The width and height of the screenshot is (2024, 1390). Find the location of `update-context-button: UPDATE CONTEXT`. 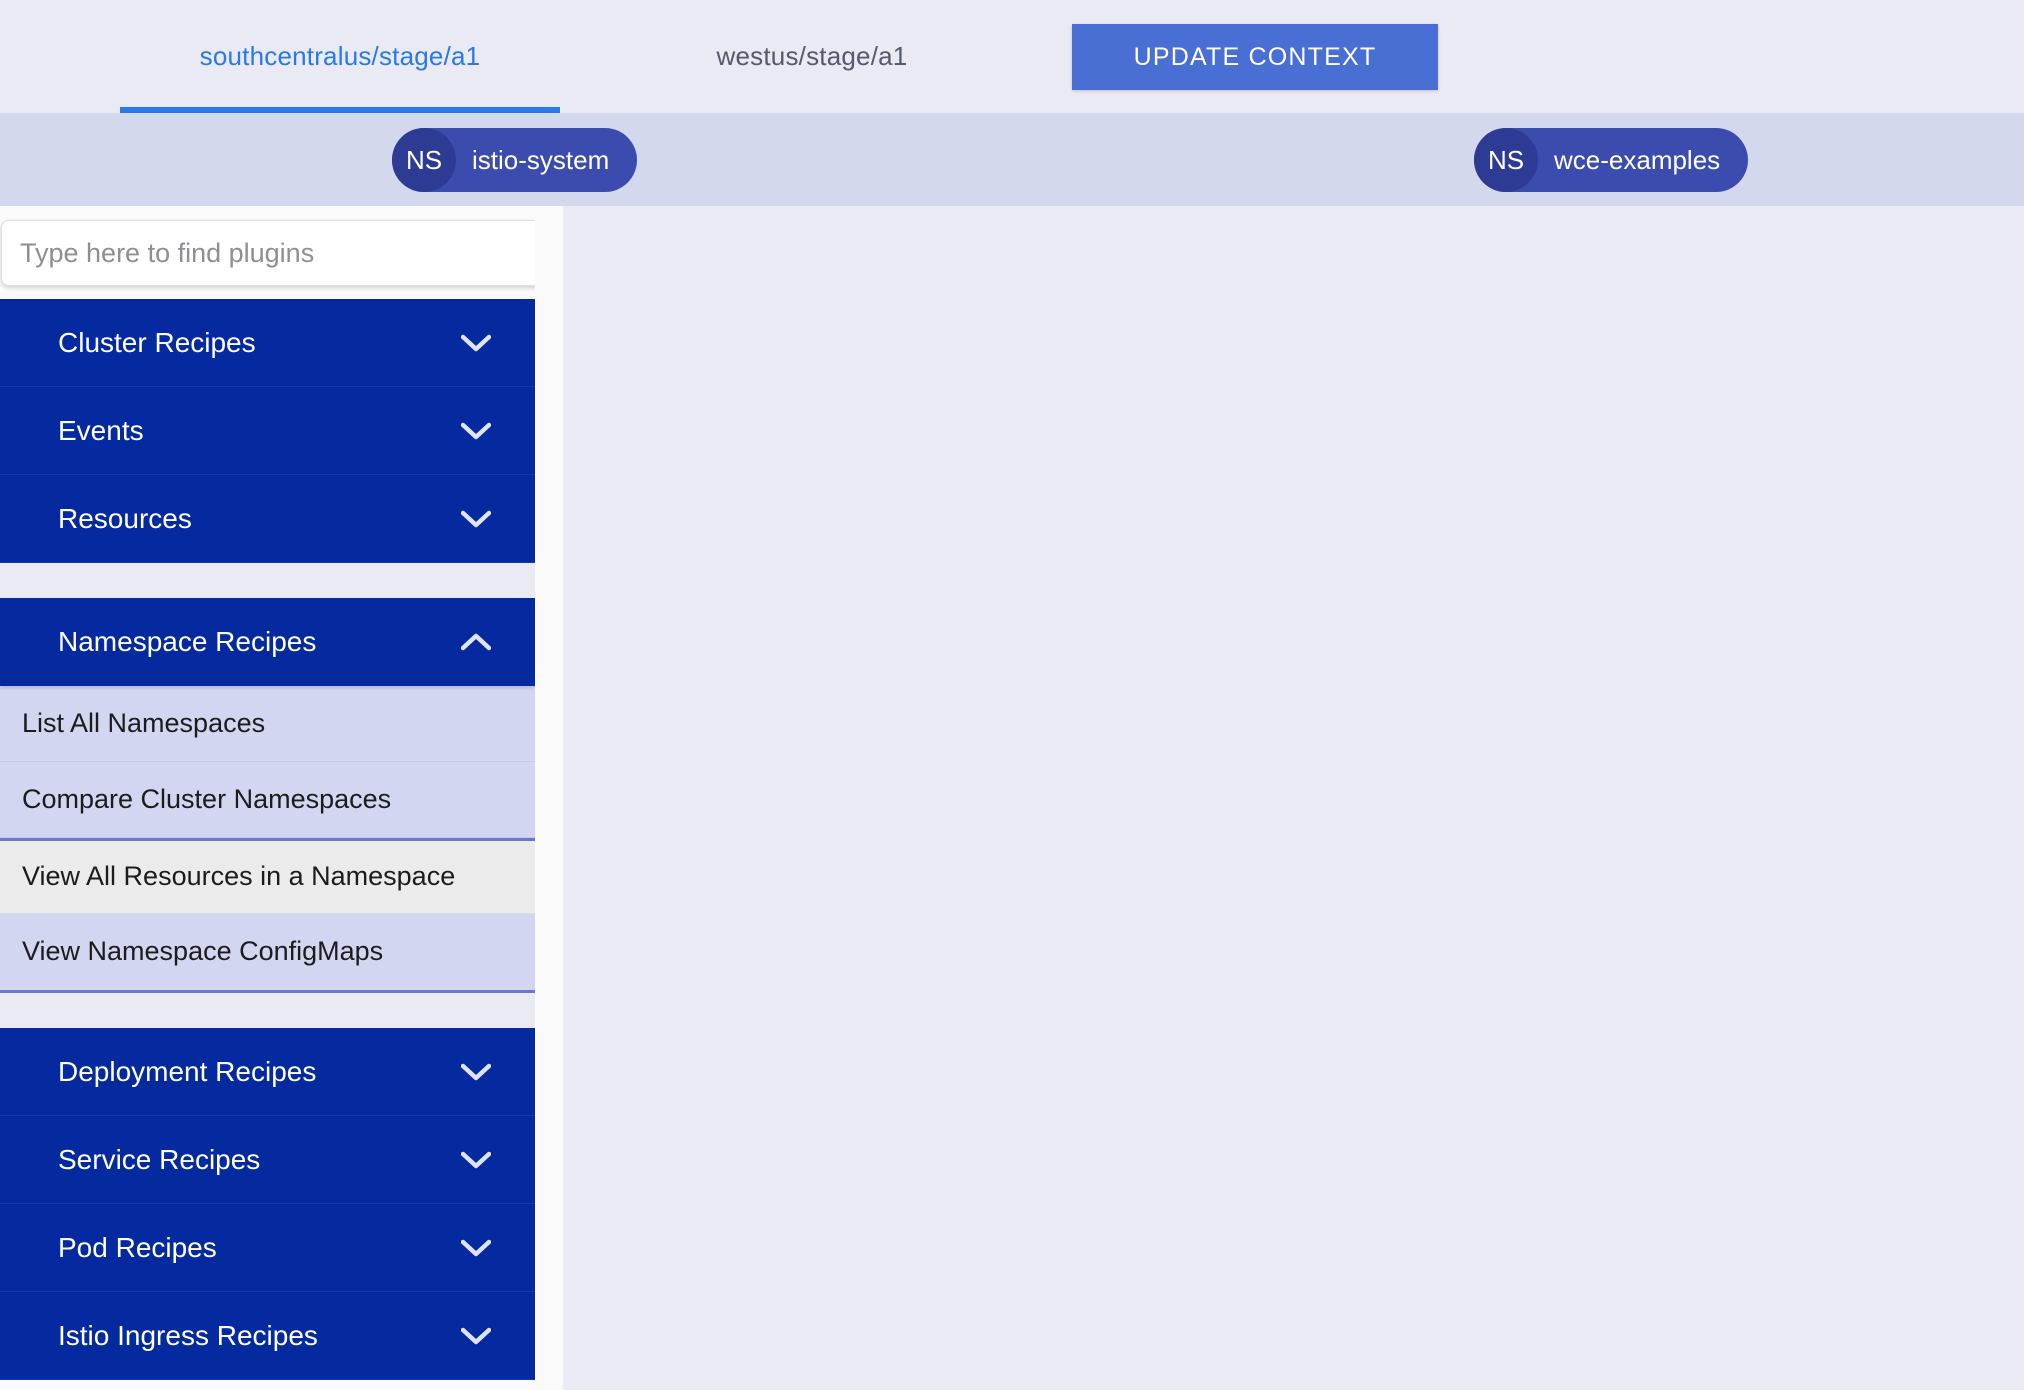

update-context-button: UPDATE CONTEXT is located at coordinates (1255, 57).